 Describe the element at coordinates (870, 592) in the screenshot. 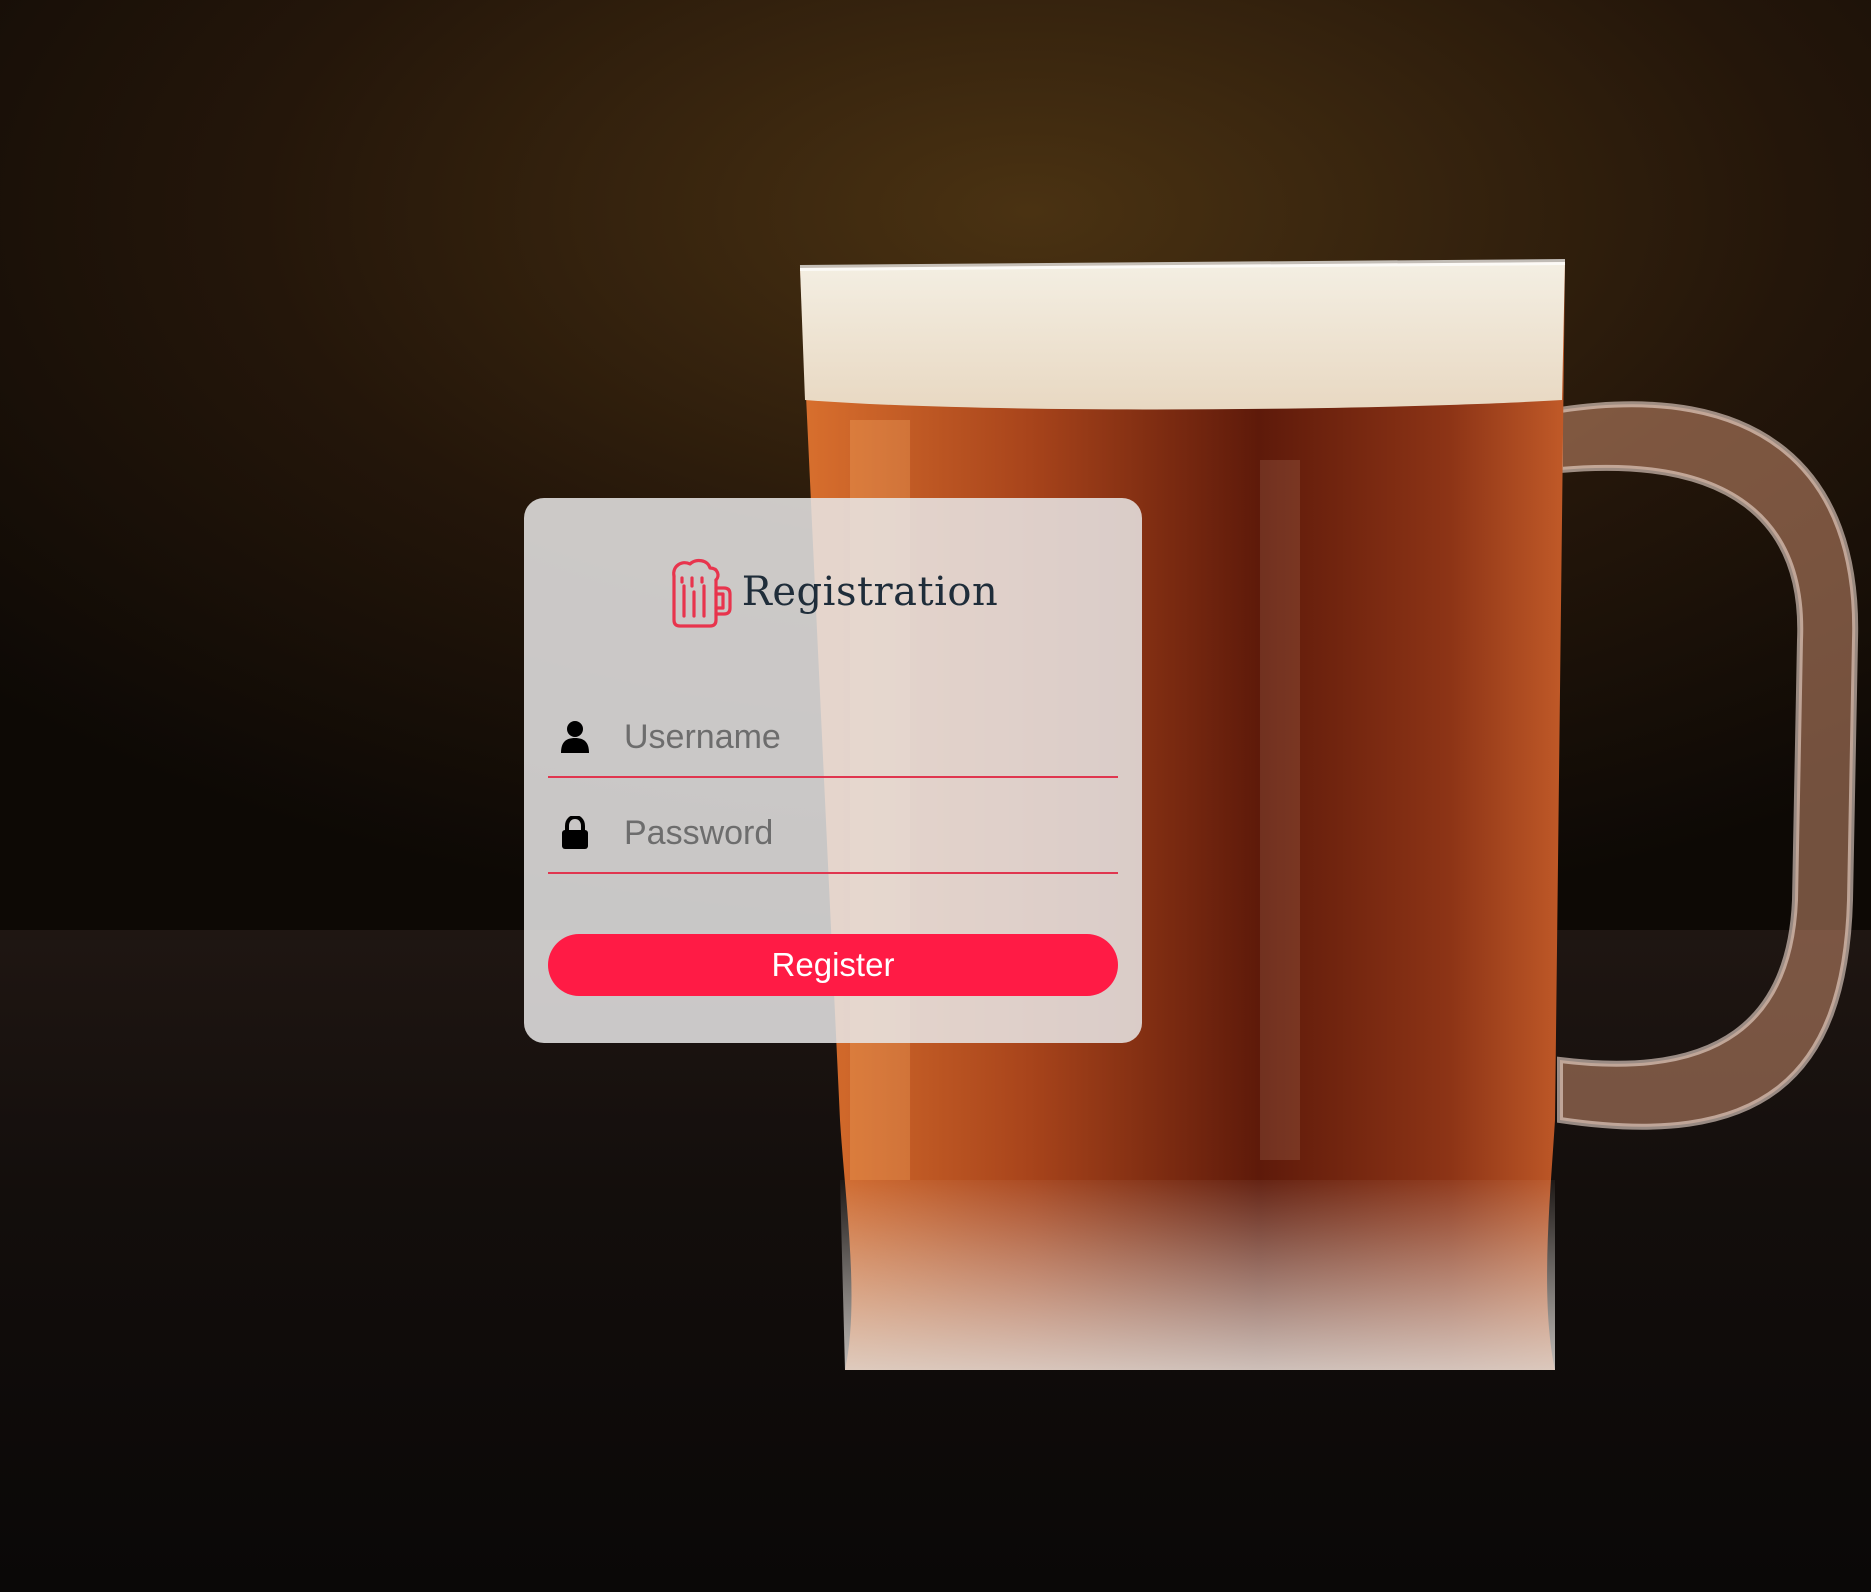

I see `page-title: Registration` at that location.